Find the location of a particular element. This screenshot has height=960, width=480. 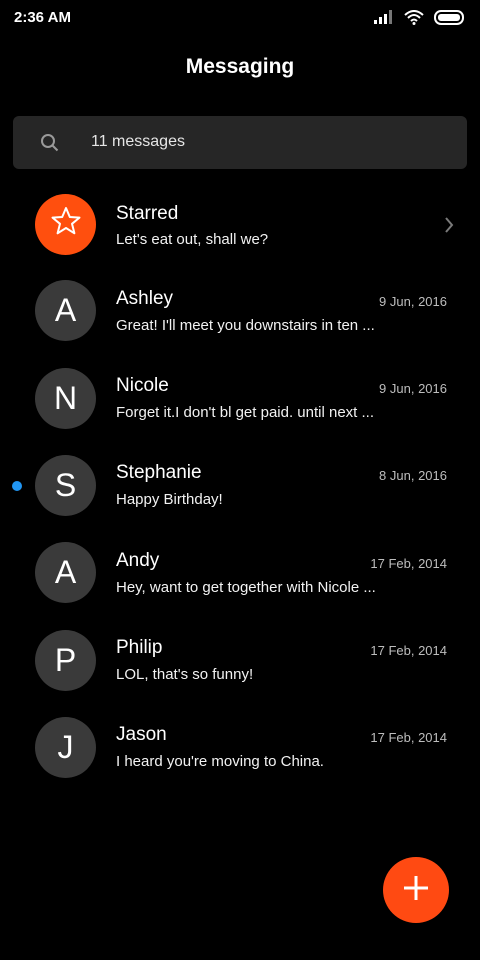

conversation-name: Jason is located at coordinates (141, 734).